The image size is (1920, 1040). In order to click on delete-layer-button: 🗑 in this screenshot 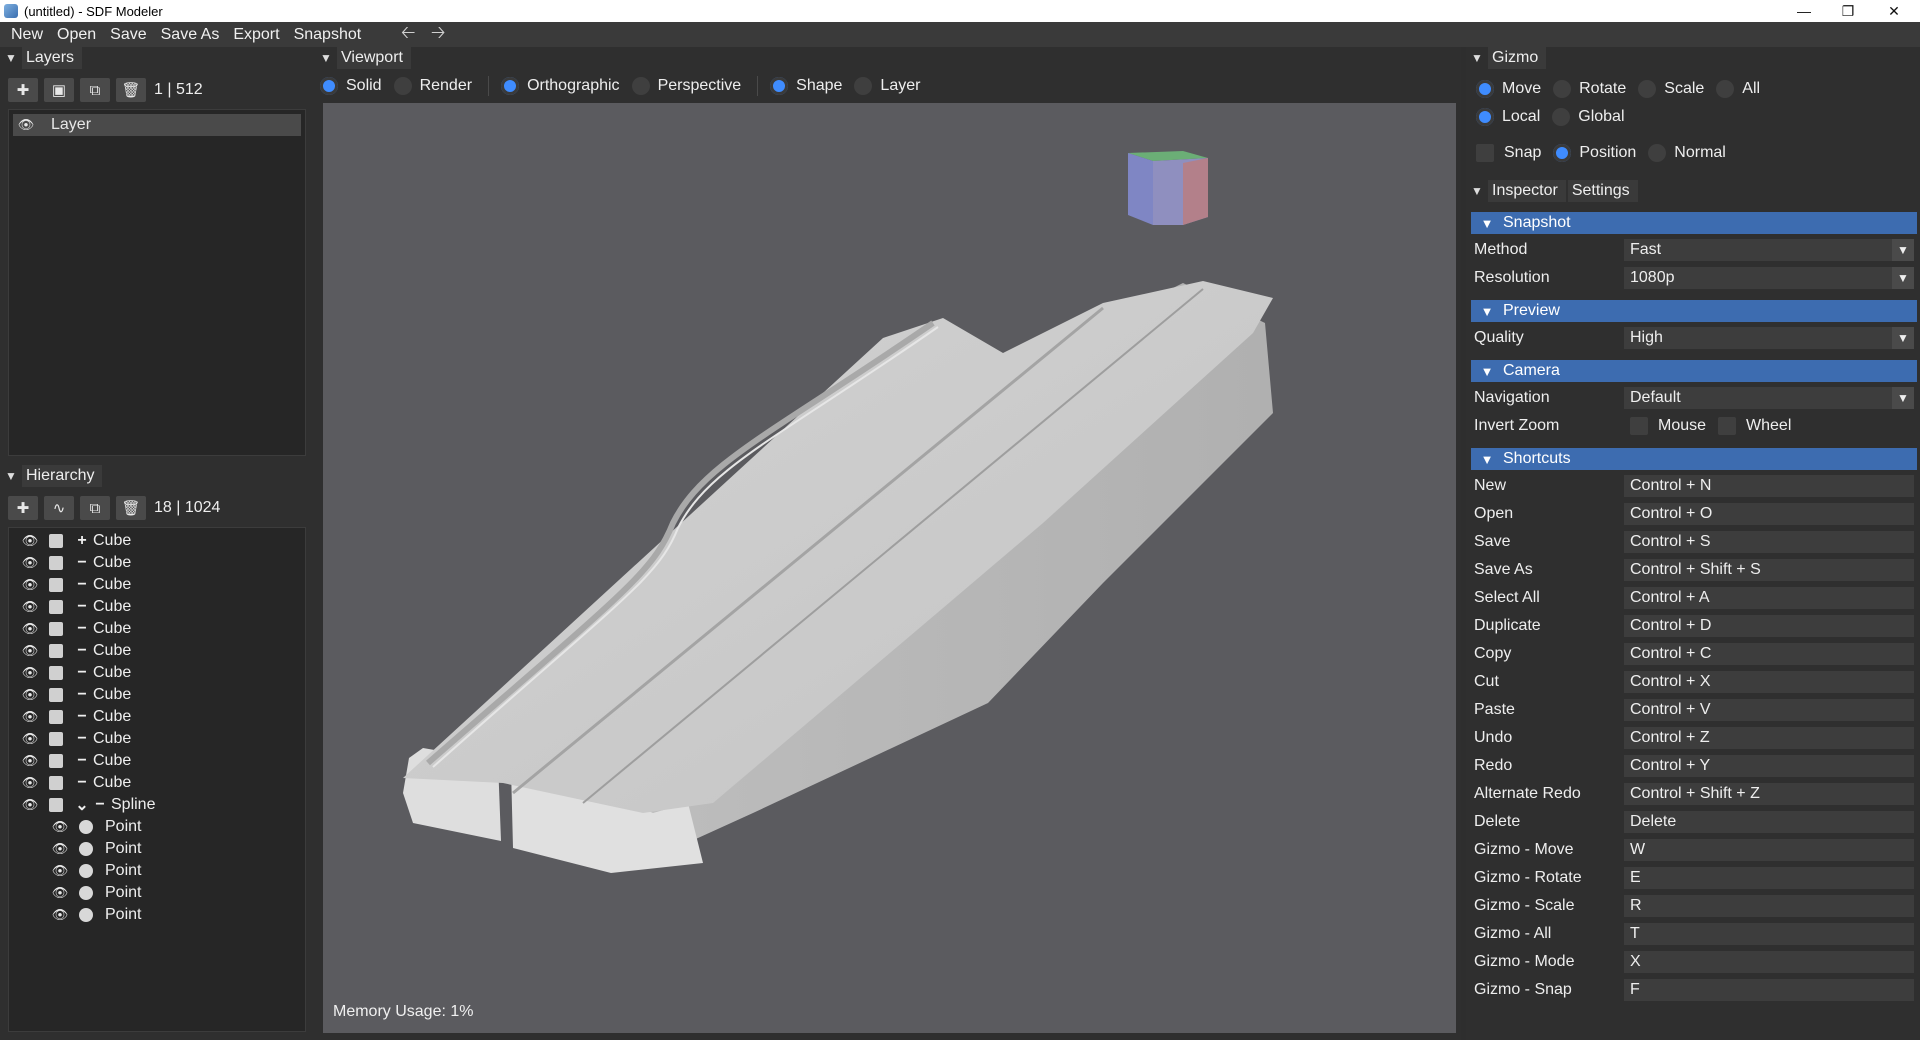, I will do `click(131, 90)`.